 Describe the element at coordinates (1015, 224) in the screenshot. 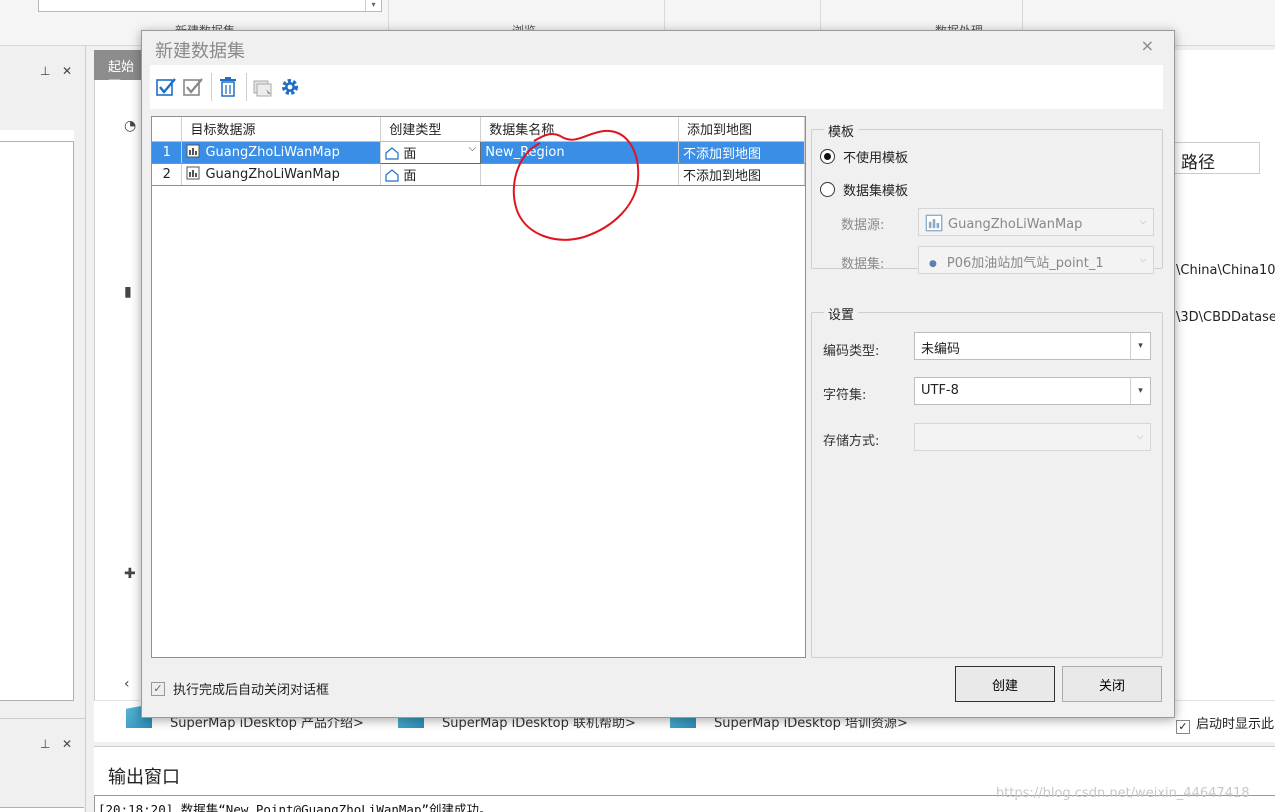

I see `template-datasource-value: GuangZhoLiWanMap` at that location.